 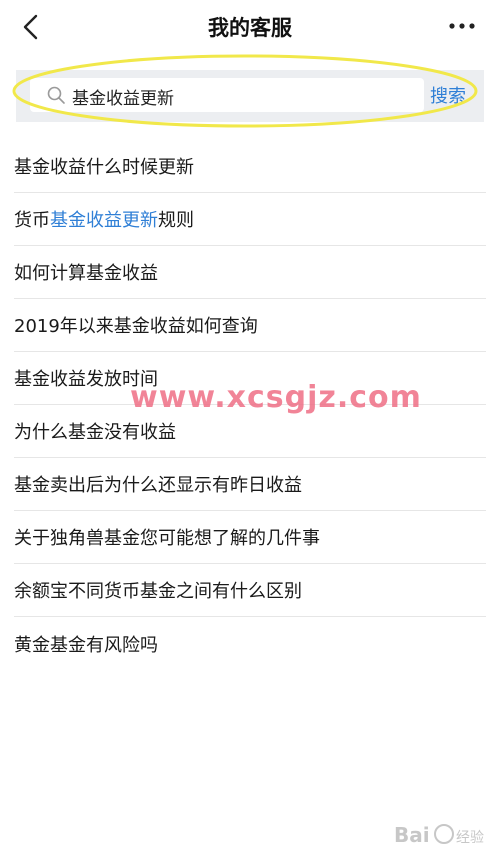 I want to click on search-icon, so click(x=56, y=95).